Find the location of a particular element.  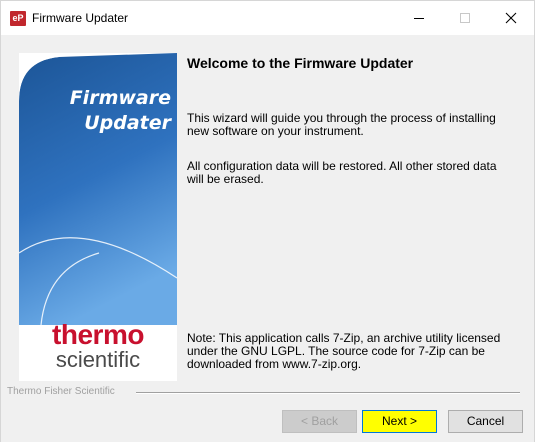

thermo-logo-word: thermo is located at coordinates (98, 334).